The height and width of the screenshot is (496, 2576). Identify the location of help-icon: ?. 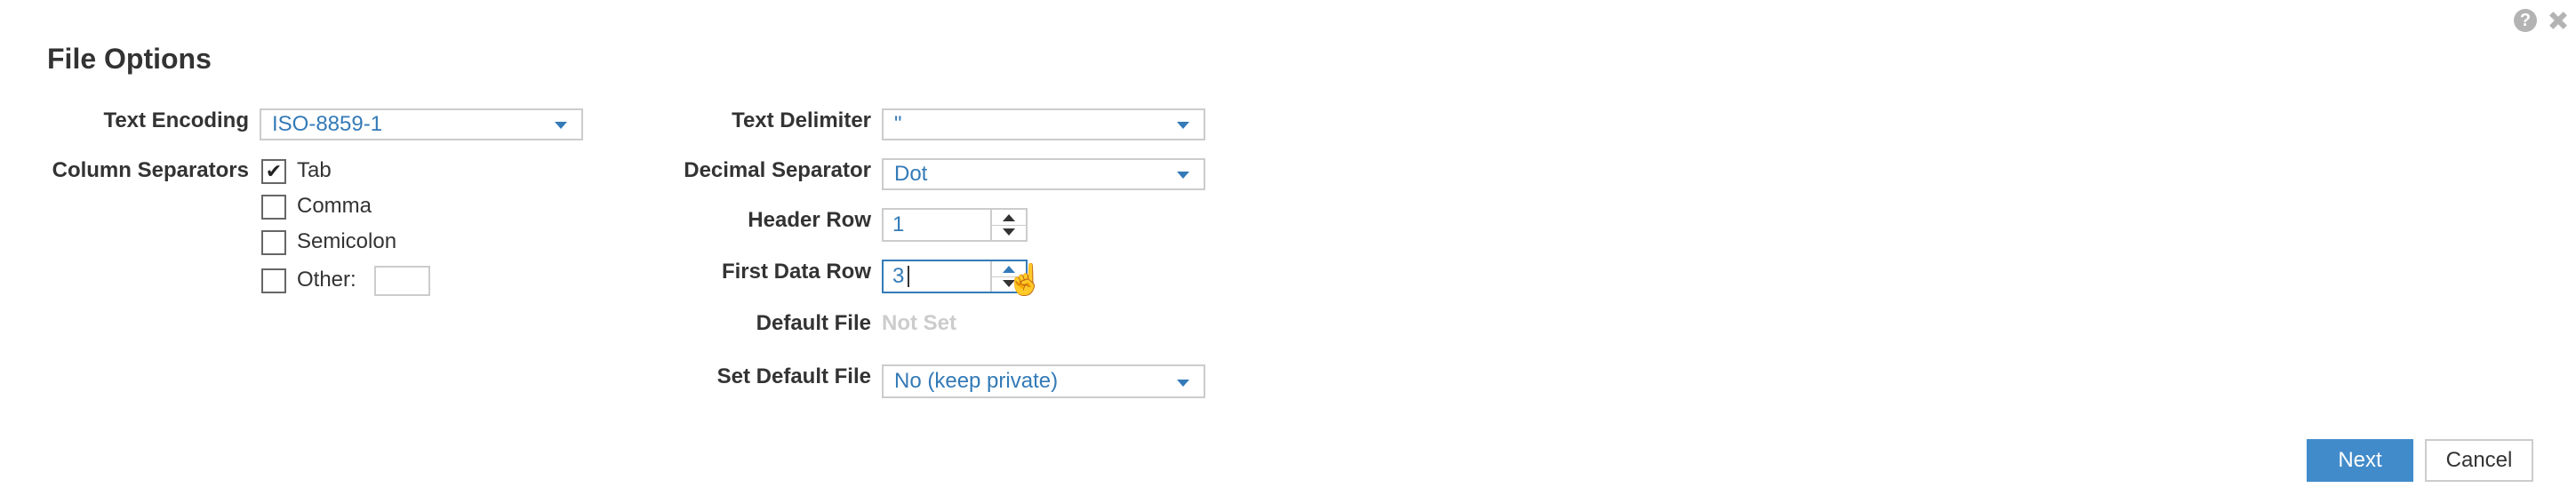
(2525, 20).